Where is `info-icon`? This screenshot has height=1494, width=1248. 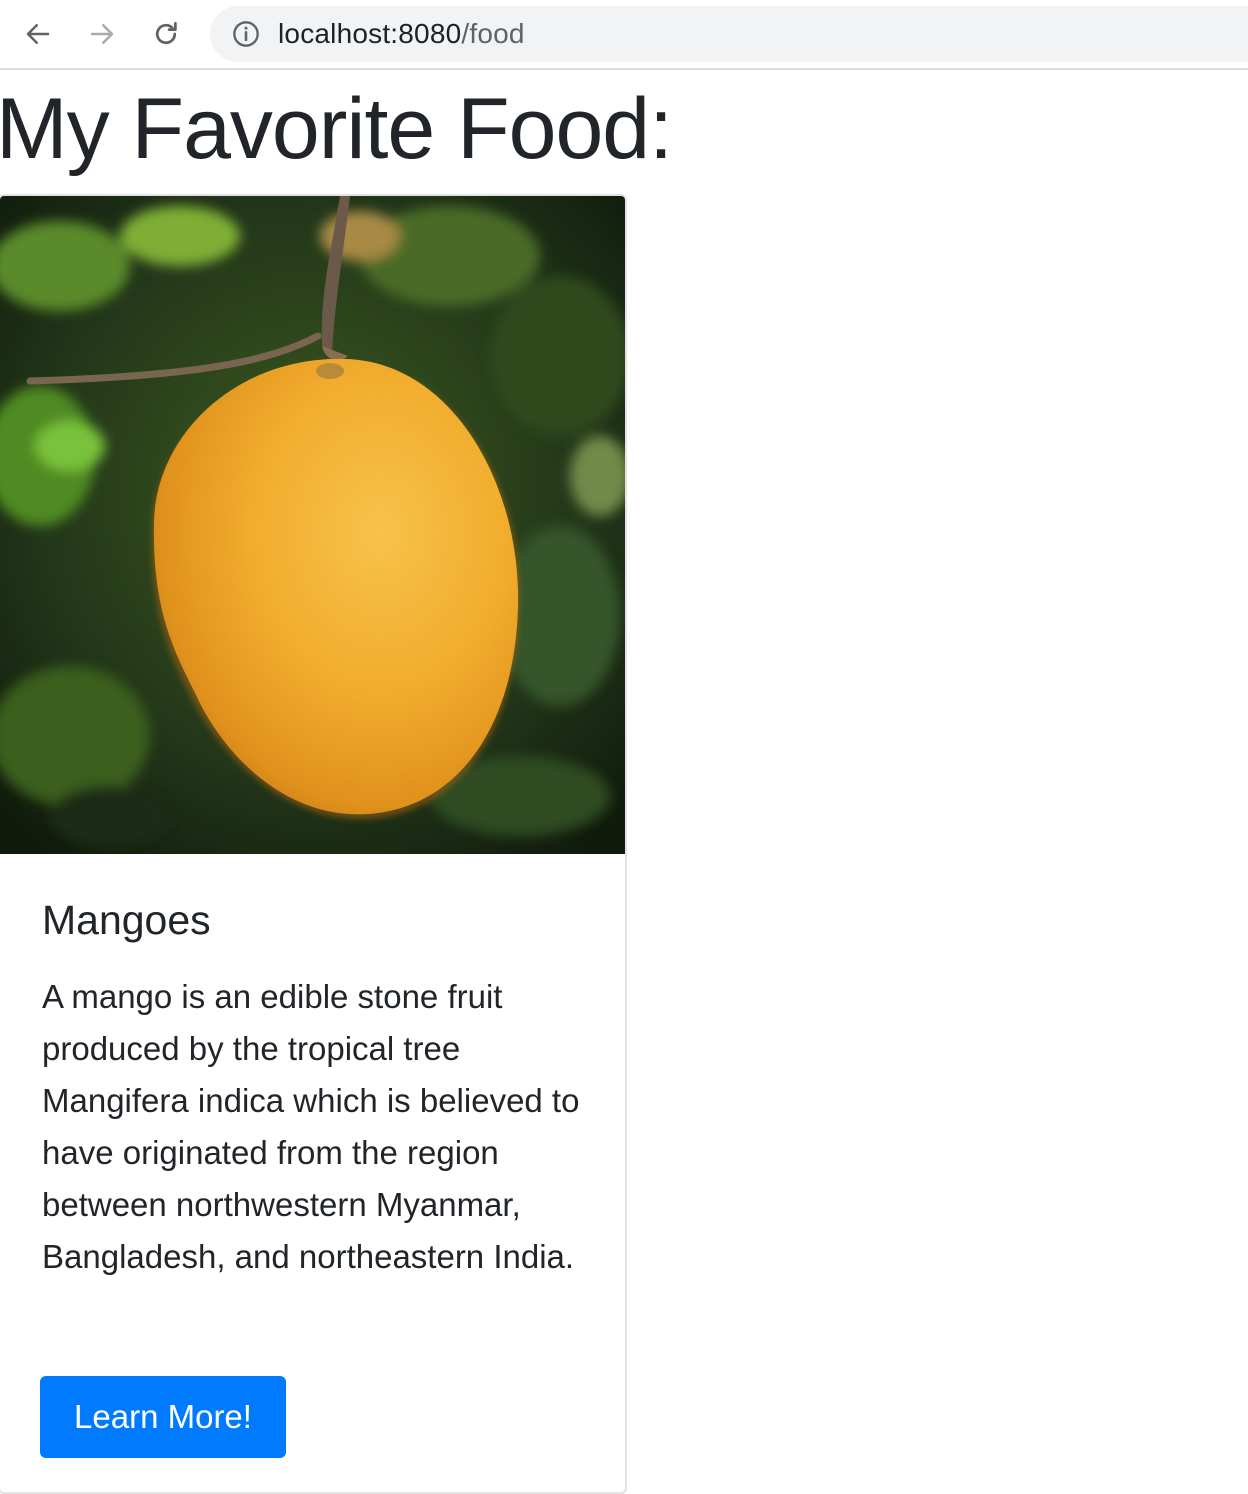 info-icon is located at coordinates (246, 34).